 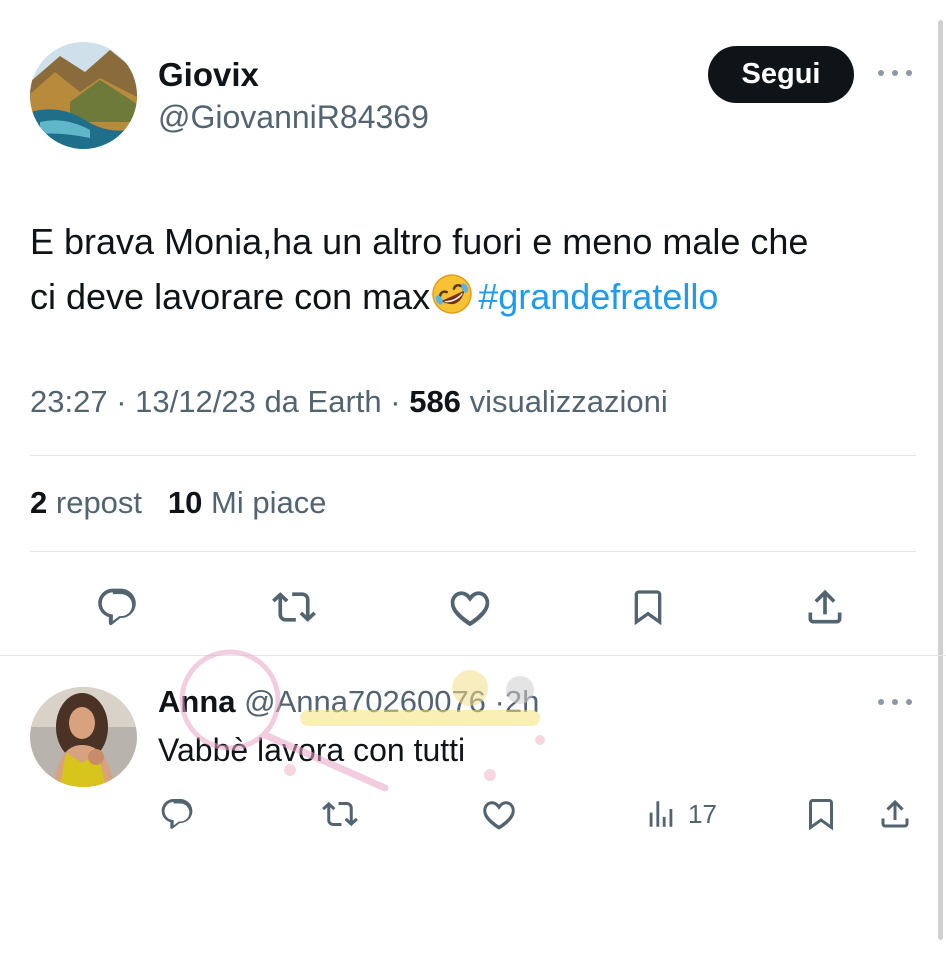 What do you see at coordinates (781, 74) in the screenshot?
I see `follow-button: Segui` at bounding box center [781, 74].